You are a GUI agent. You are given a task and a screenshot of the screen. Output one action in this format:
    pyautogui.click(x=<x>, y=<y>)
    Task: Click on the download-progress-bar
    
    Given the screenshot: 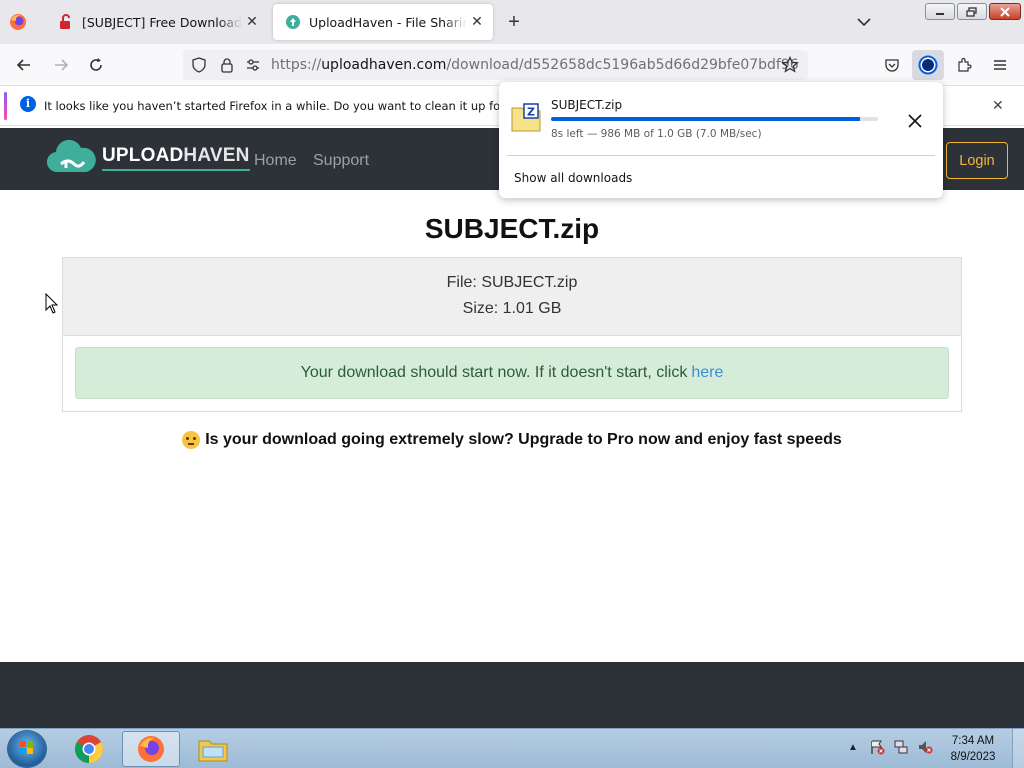 What is the action you would take?
    pyautogui.click(x=714, y=119)
    